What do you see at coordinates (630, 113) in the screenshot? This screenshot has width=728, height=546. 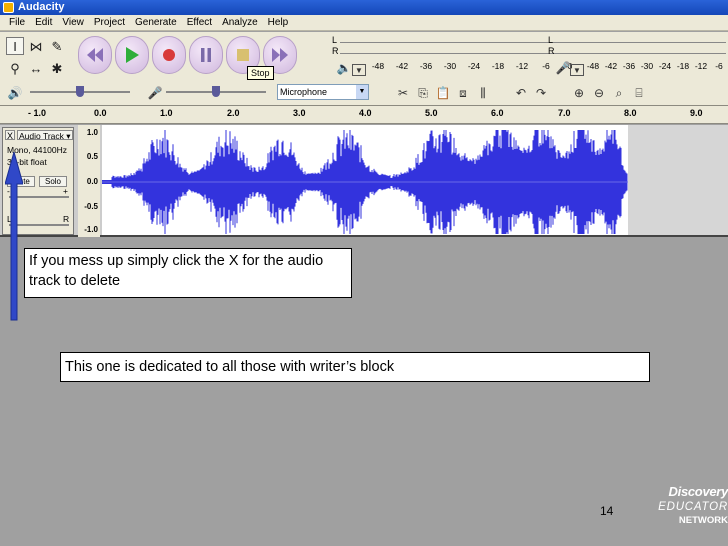 I see `ruler-tick: 8.0` at bounding box center [630, 113].